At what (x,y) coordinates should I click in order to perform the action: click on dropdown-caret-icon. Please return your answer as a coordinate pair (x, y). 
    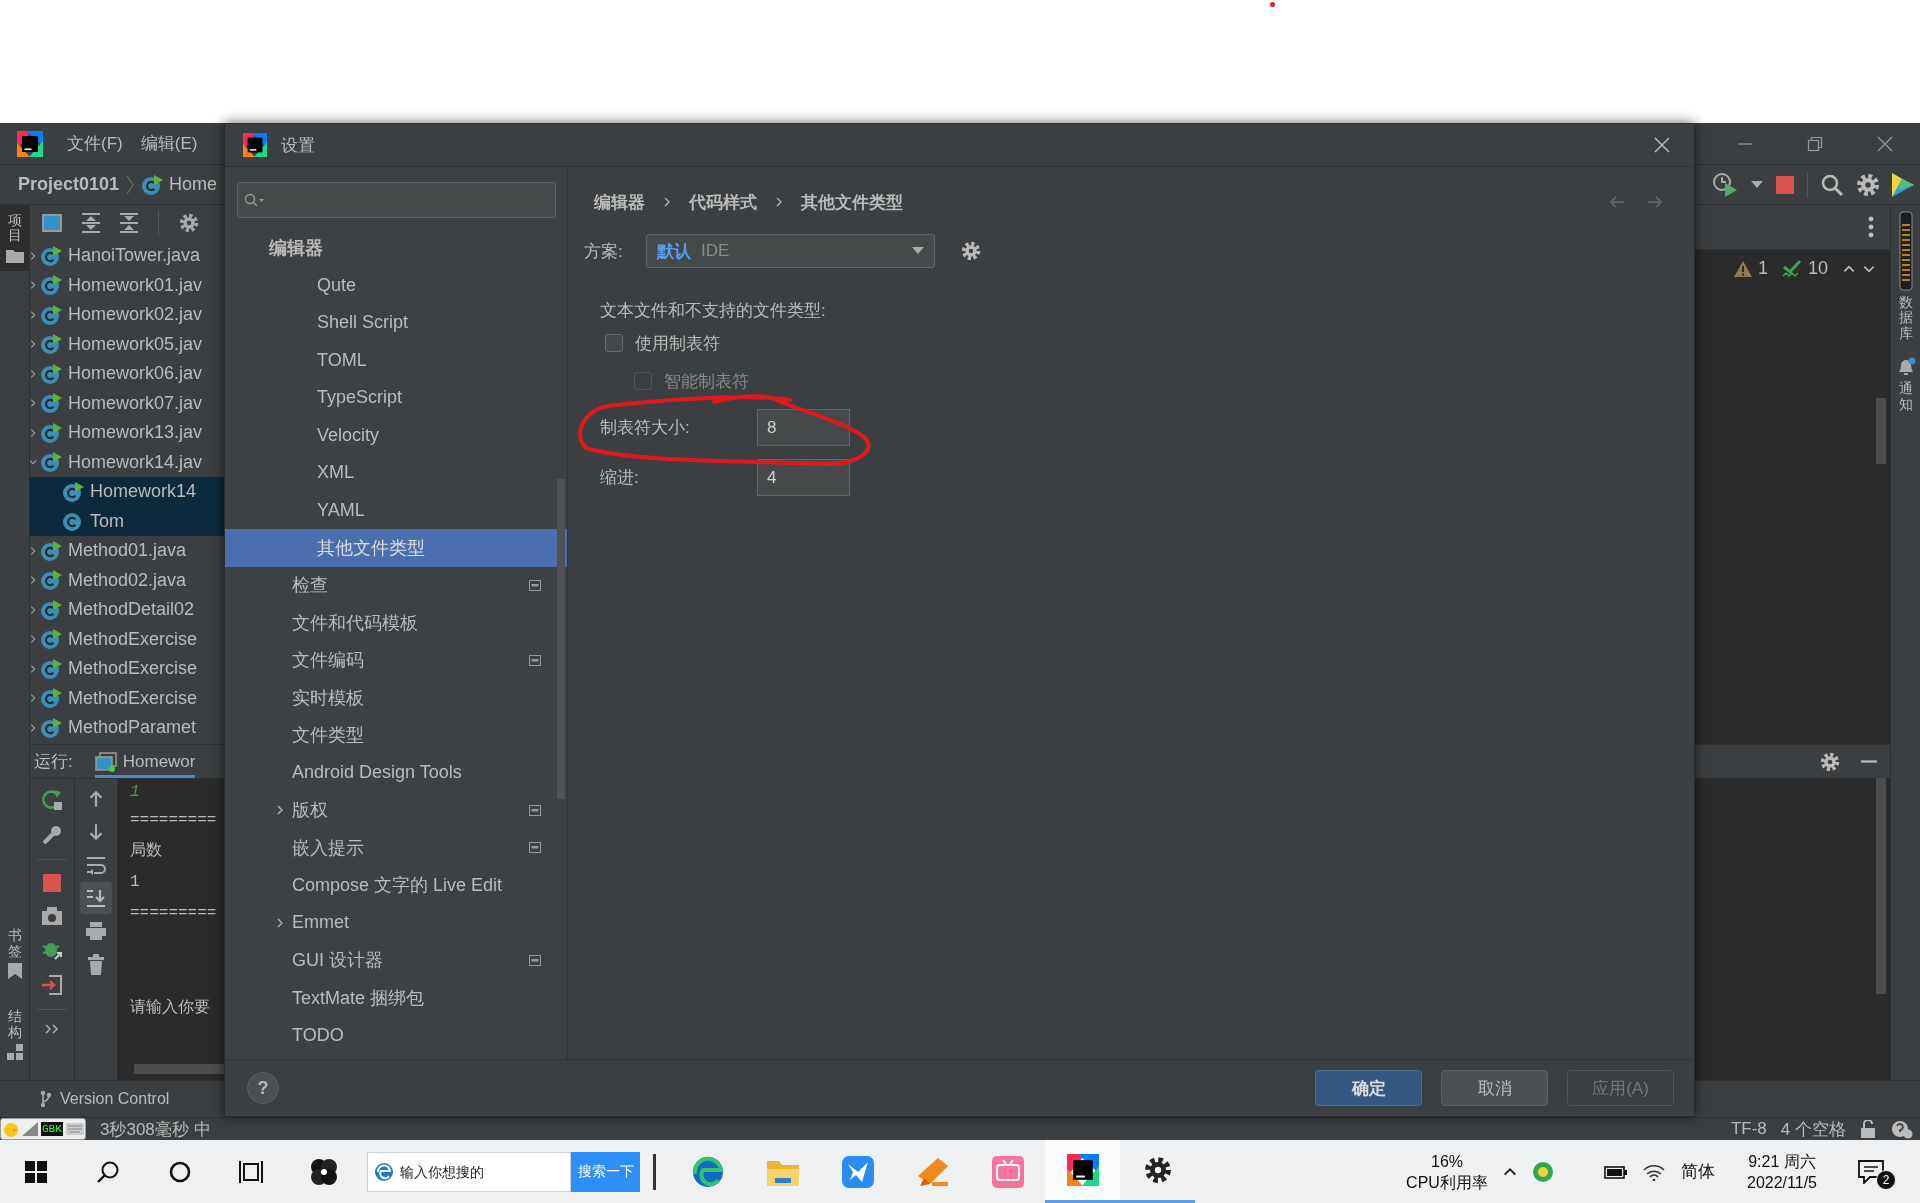
    Looking at the image, I should click on (1757, 184).